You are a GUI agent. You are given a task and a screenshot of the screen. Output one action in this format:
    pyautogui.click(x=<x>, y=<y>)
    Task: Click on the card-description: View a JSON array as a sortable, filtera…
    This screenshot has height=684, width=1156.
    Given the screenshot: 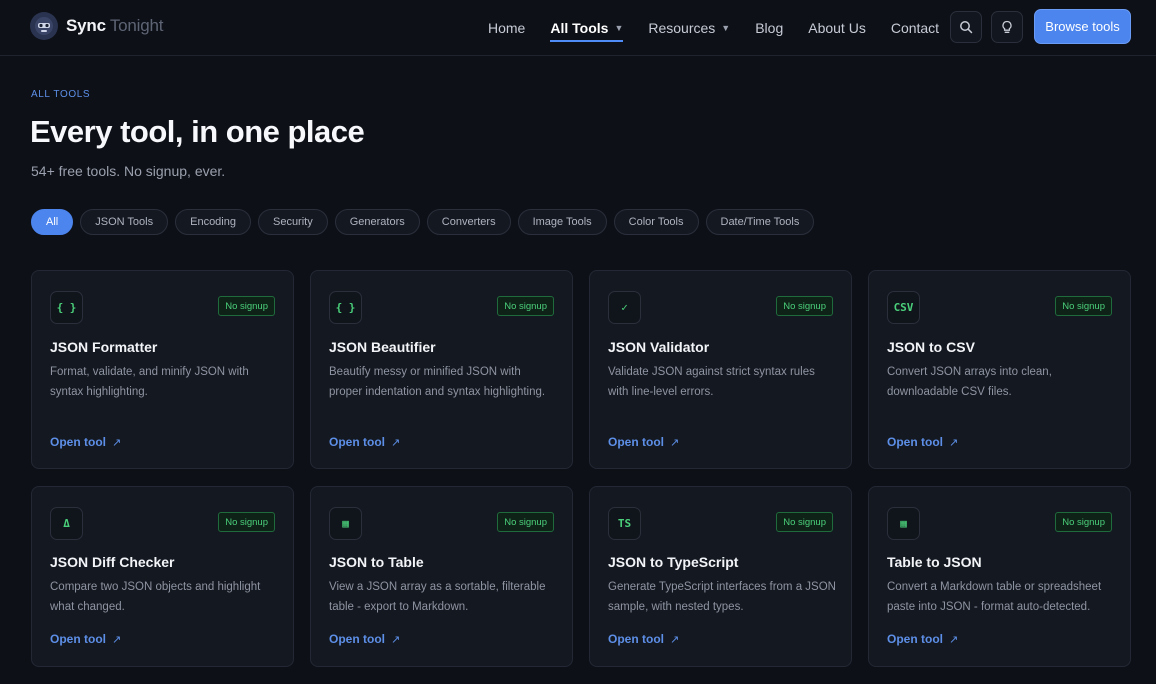 What is the action you would take?
    pyautogui.click(x=437, y=597)
    